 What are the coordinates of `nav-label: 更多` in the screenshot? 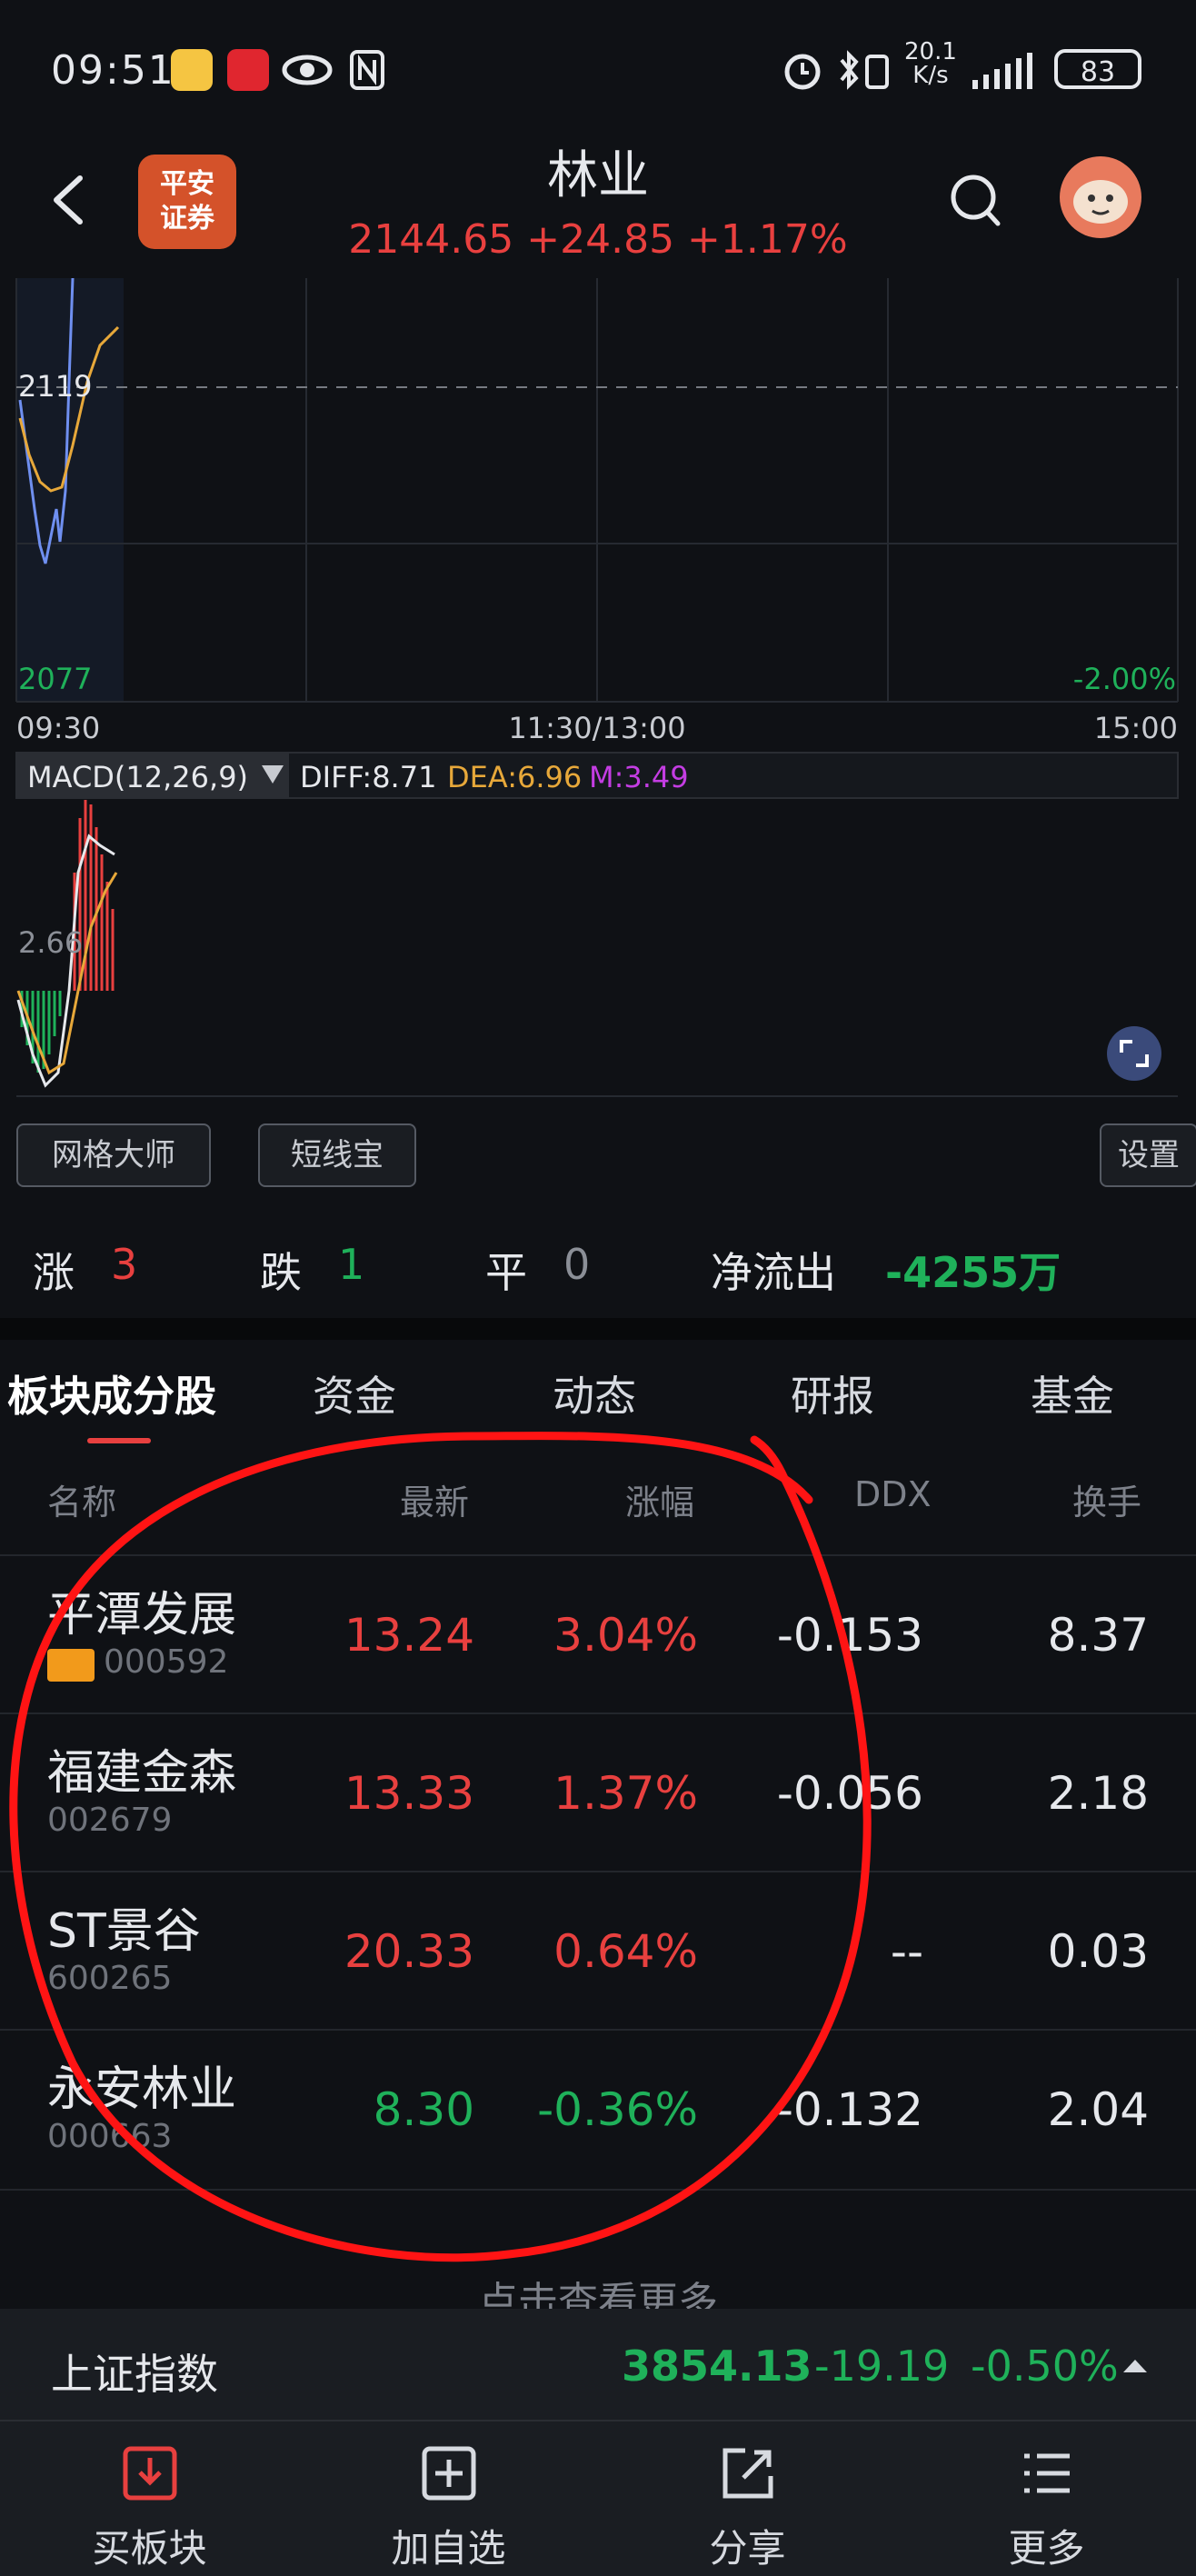 It's located at (1046, 2548).